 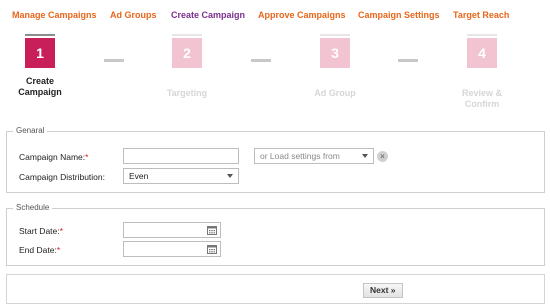 I want to click on campaign-name-label: Campaign Name:*, so click(x=54, y=157).